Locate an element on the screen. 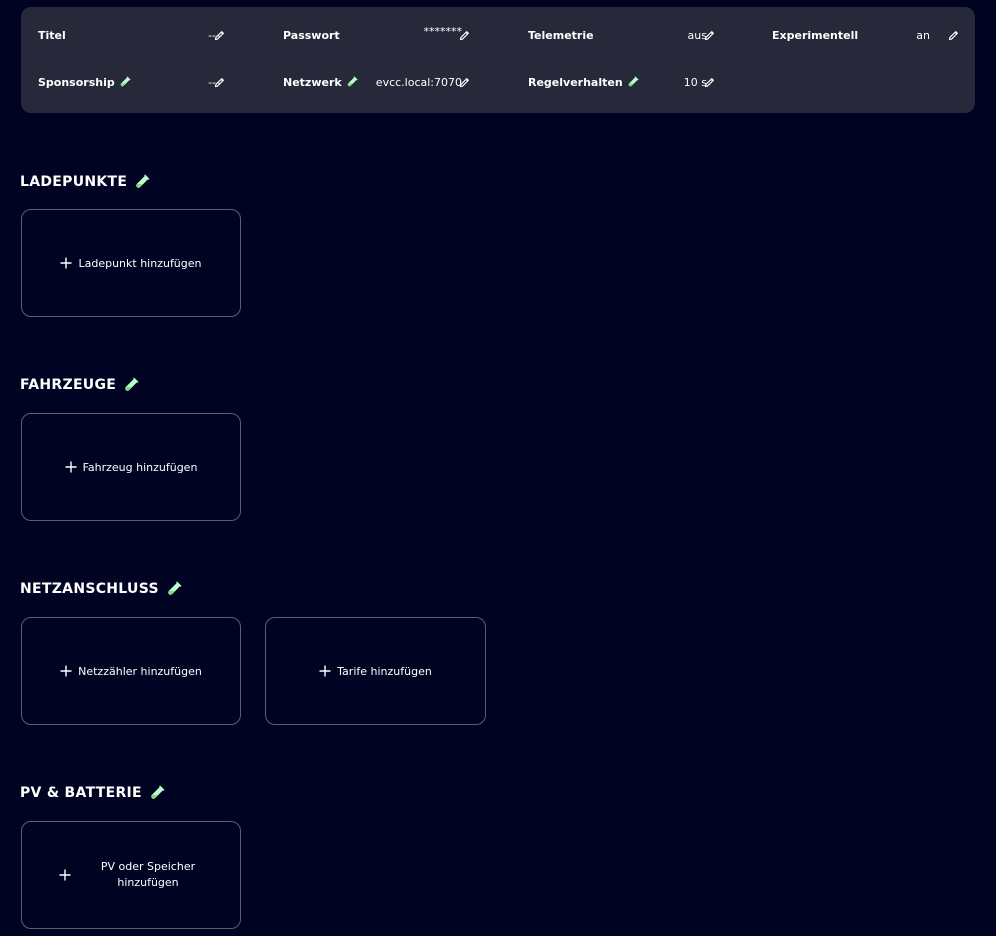  setting-experimental: Experimentell an is located at coordinates (867, 35).